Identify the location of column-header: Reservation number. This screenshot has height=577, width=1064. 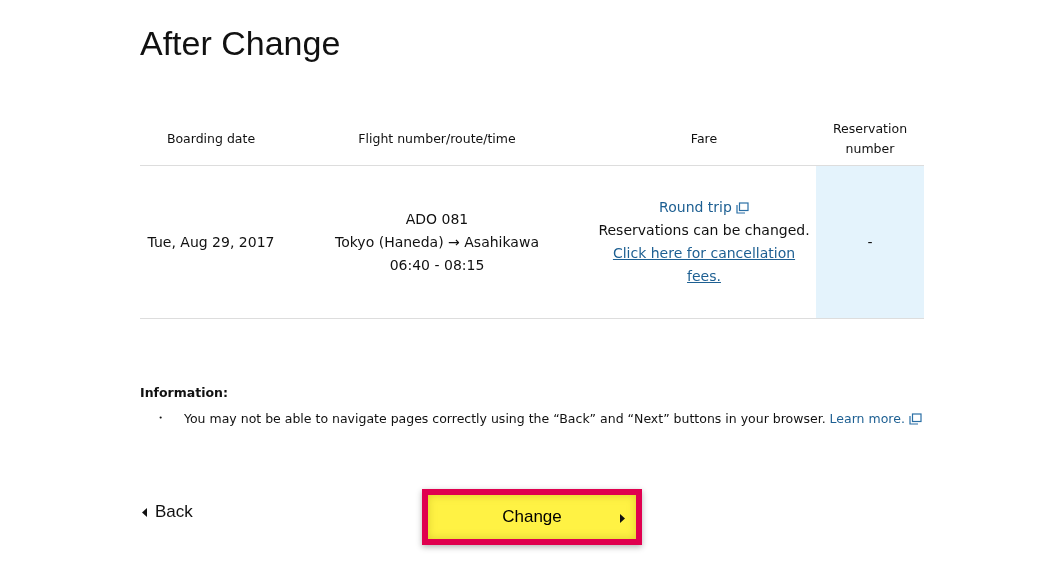
(870, 139).